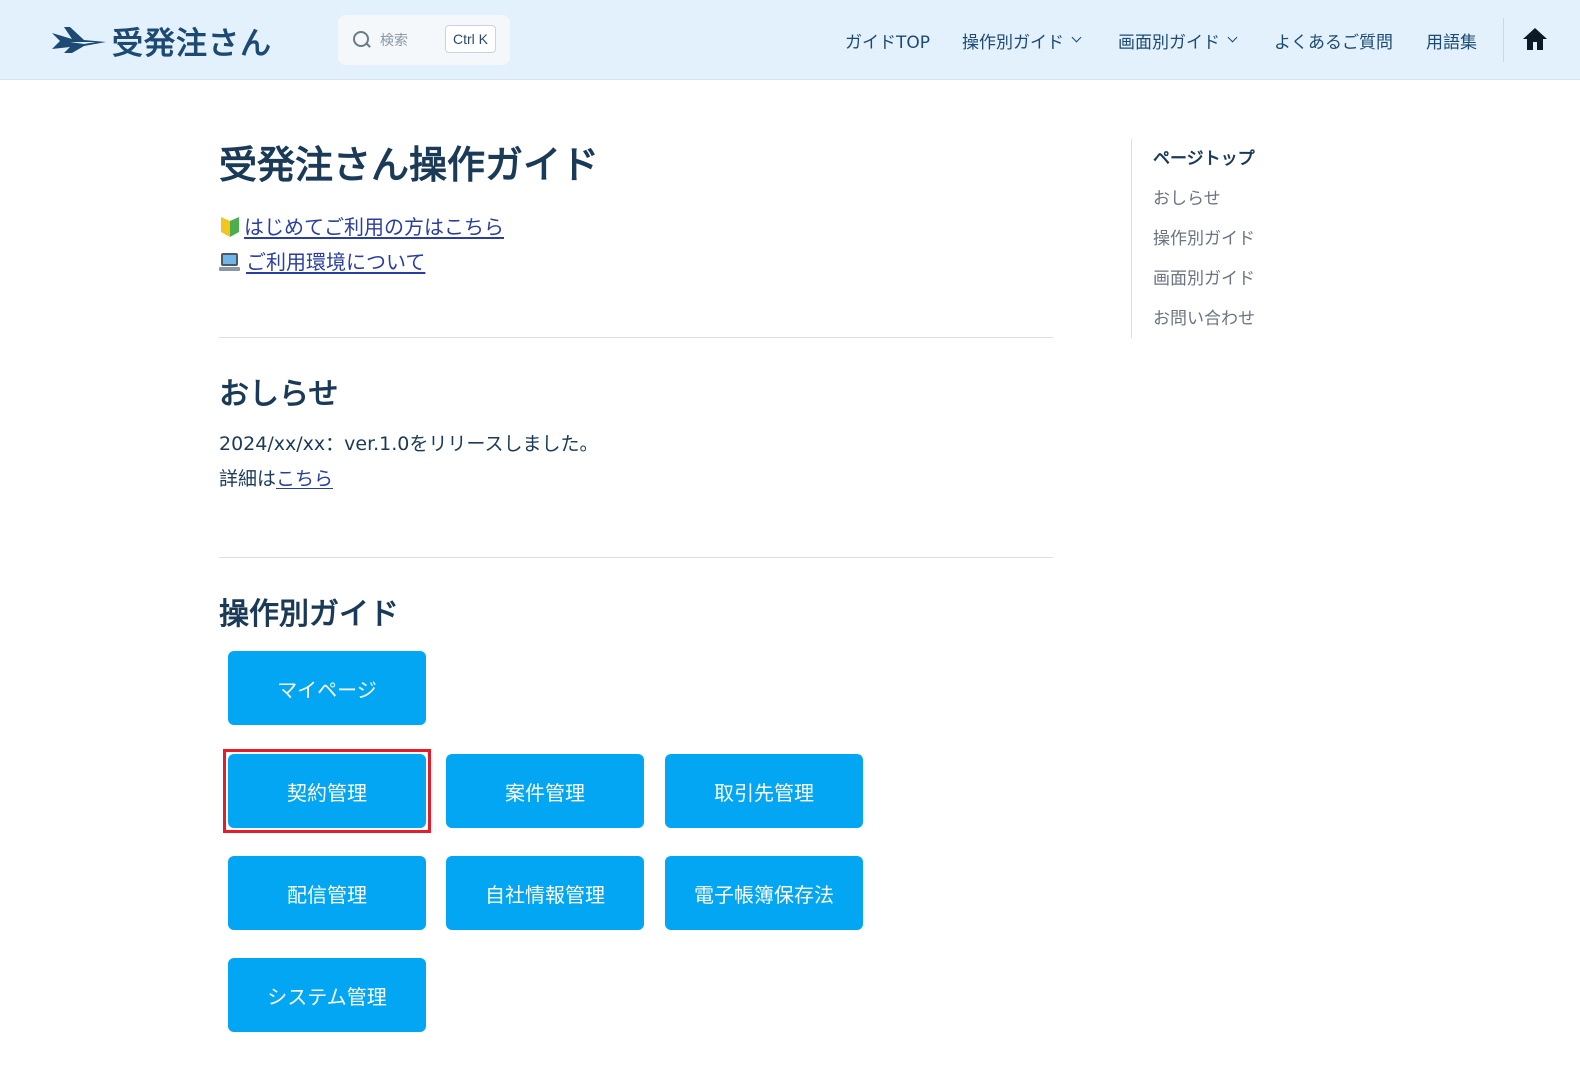 The width and height of the screenshot is (1580, 1080). What do you see at coordinates (394, 41) in the screenshot?
I see `search-placeholder: 検索` at bounding box center [394, 41].